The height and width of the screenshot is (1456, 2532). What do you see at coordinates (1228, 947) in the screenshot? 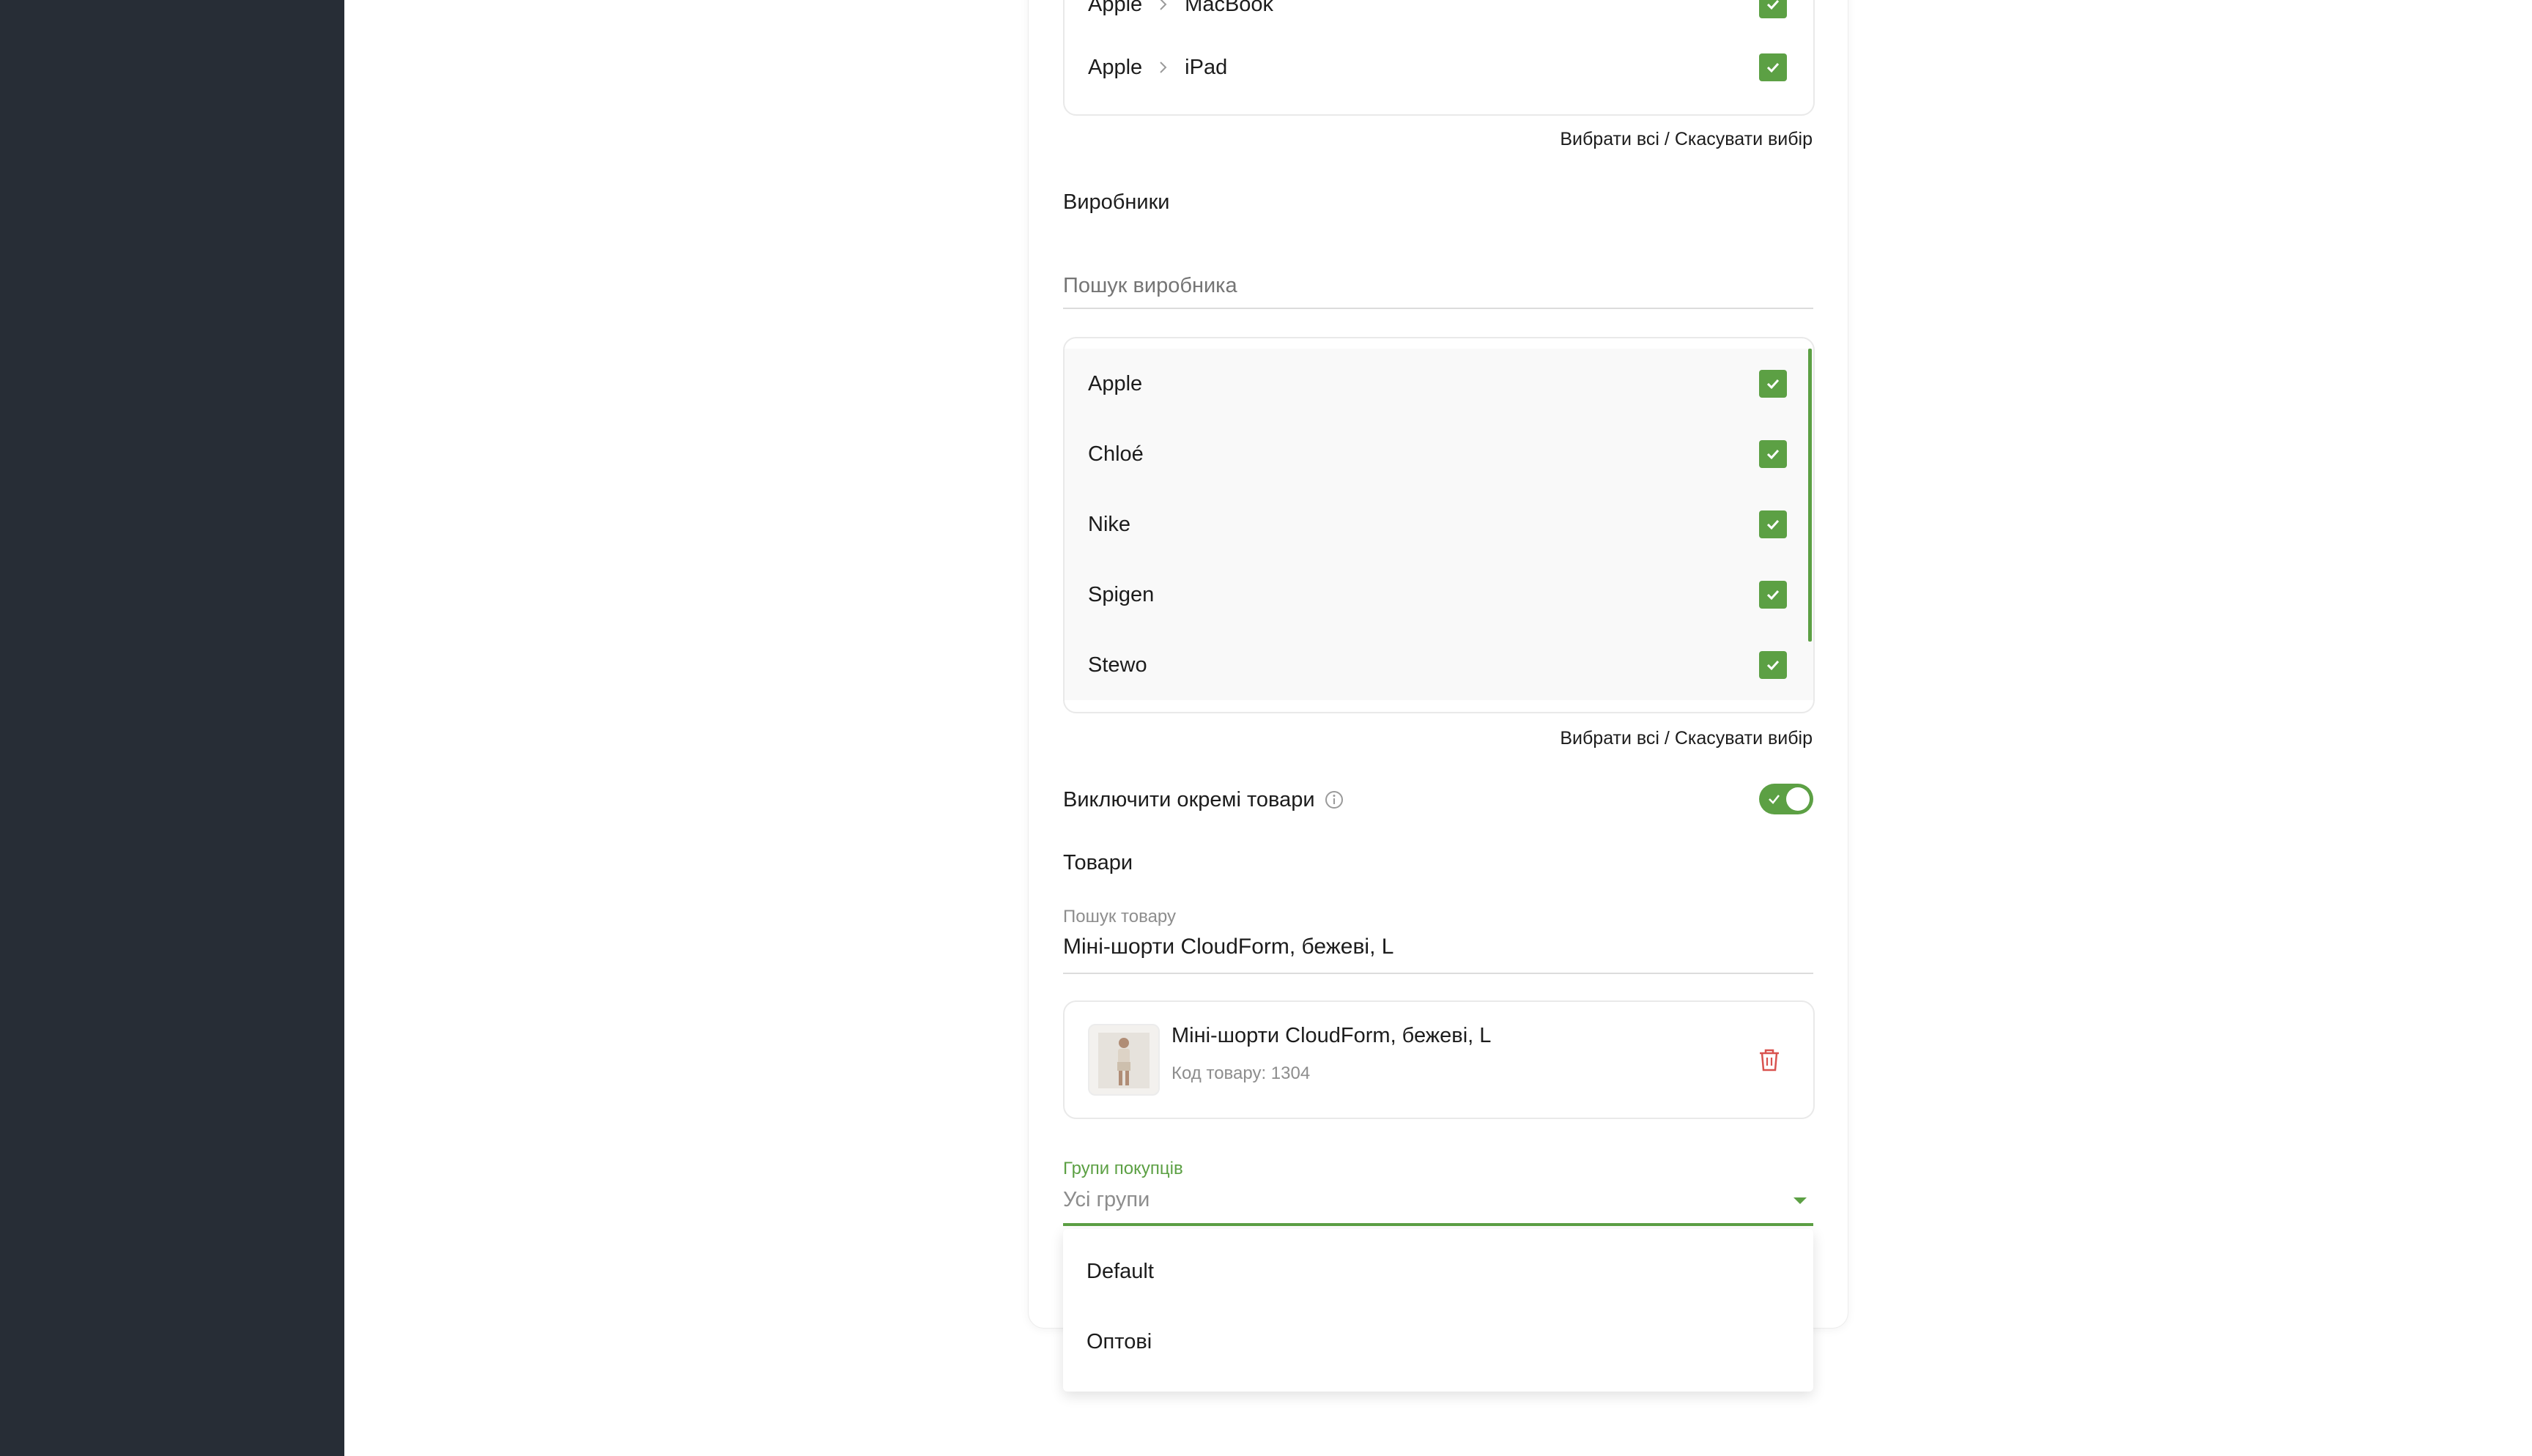
I see `product-search-input: Міні-шорти CloudForm, бежеві, L` at bounding box center [1228, 947].